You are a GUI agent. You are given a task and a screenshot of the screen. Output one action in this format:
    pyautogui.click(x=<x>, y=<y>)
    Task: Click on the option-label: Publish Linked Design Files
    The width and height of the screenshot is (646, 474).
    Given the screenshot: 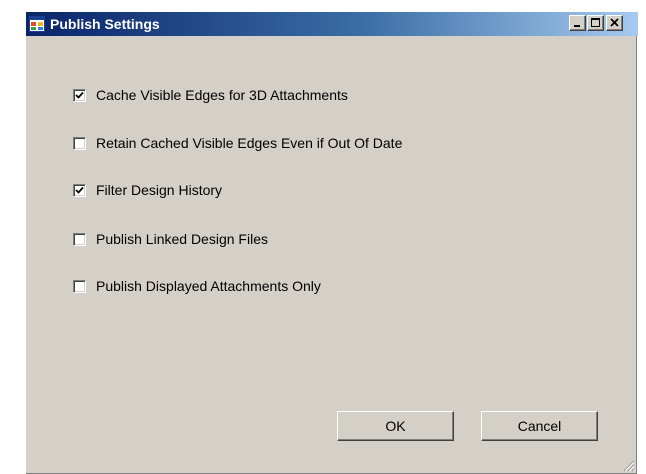 What is the action you would take?
    pyautogui.click(x=182, y=239)
    